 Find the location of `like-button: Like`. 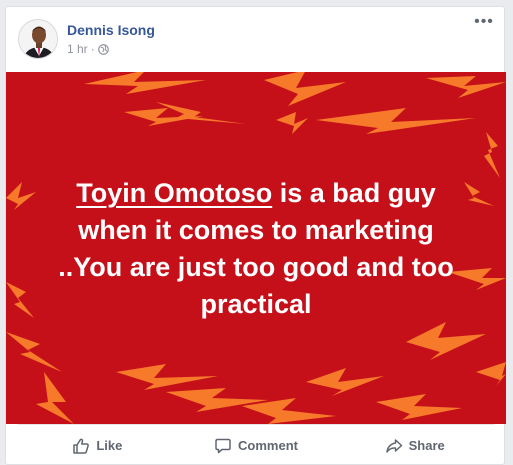

like-button: Like is located at coordinates (97, 446).